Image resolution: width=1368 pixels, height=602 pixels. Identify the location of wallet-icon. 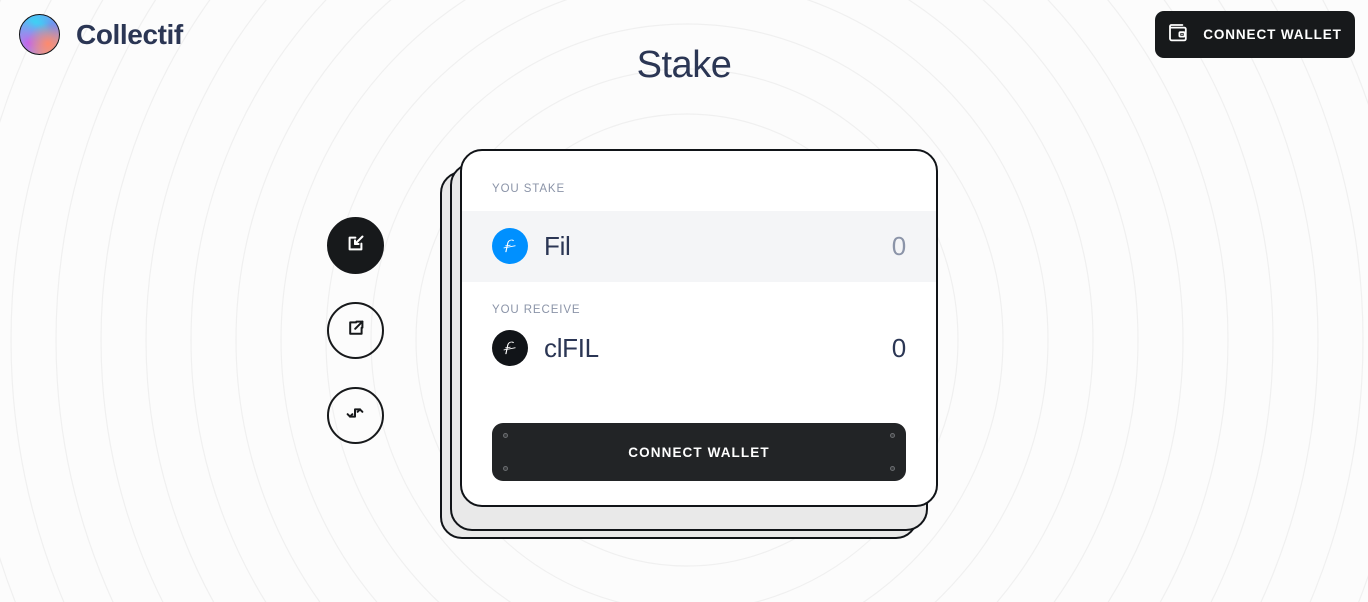
(1179, 34).